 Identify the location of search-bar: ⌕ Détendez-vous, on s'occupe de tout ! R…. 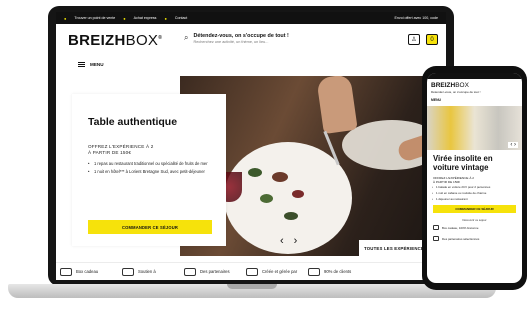
(264, 41).